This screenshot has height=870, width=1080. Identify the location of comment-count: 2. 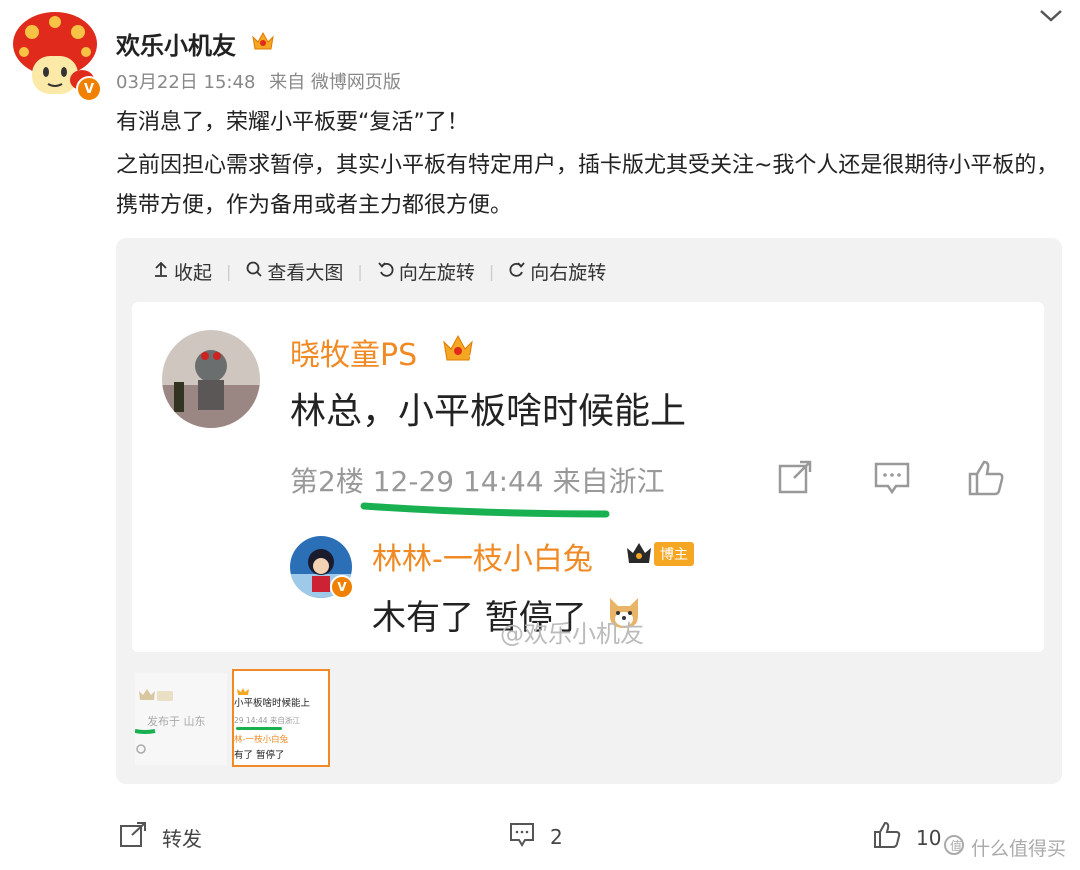
(556, 836).